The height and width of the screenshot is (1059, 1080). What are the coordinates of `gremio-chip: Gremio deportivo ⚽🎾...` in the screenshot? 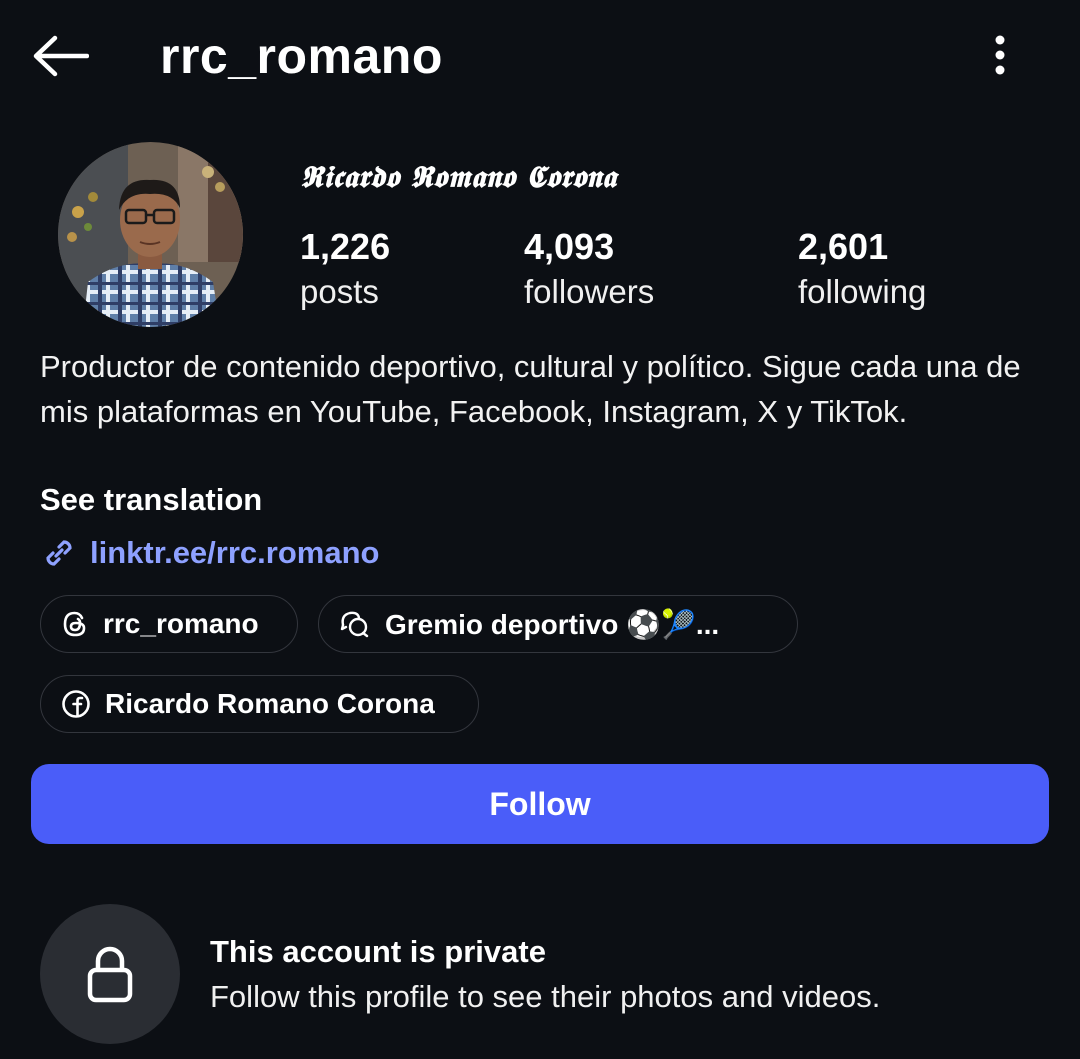 It's located at (558, 624).